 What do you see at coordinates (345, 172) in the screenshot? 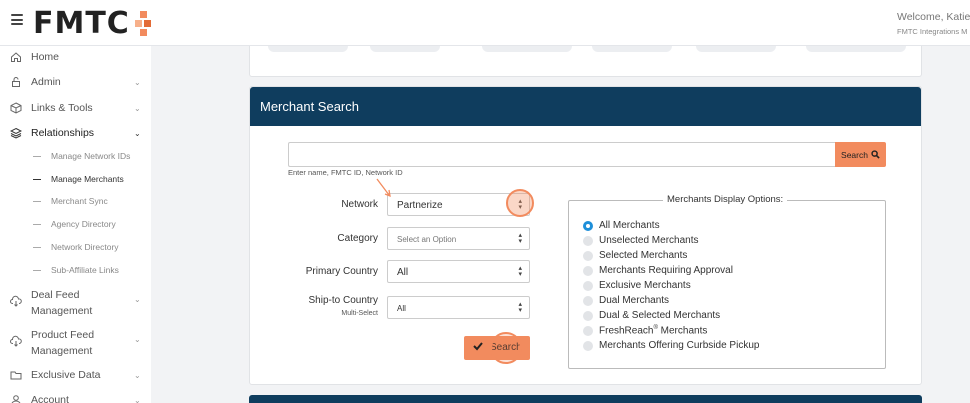
I see `search-helper-text: Enter name, FMTC ID, Network ID` at bounding box center [345, 172].